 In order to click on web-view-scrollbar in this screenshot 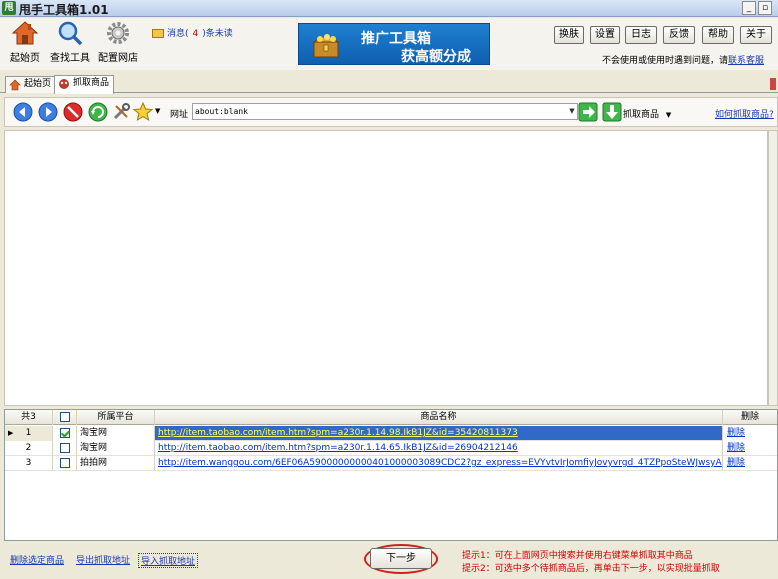, I will do `click(773, 268)`.